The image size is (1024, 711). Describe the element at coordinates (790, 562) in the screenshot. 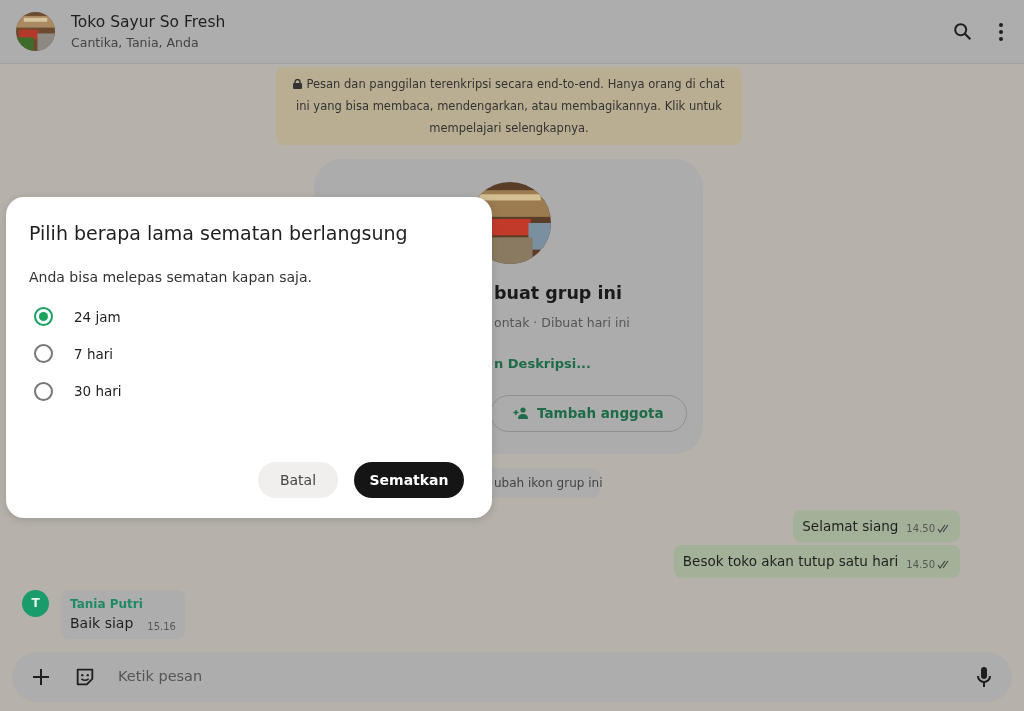

I see `message-text: Besok toko akan tutup satu hari` at that location.